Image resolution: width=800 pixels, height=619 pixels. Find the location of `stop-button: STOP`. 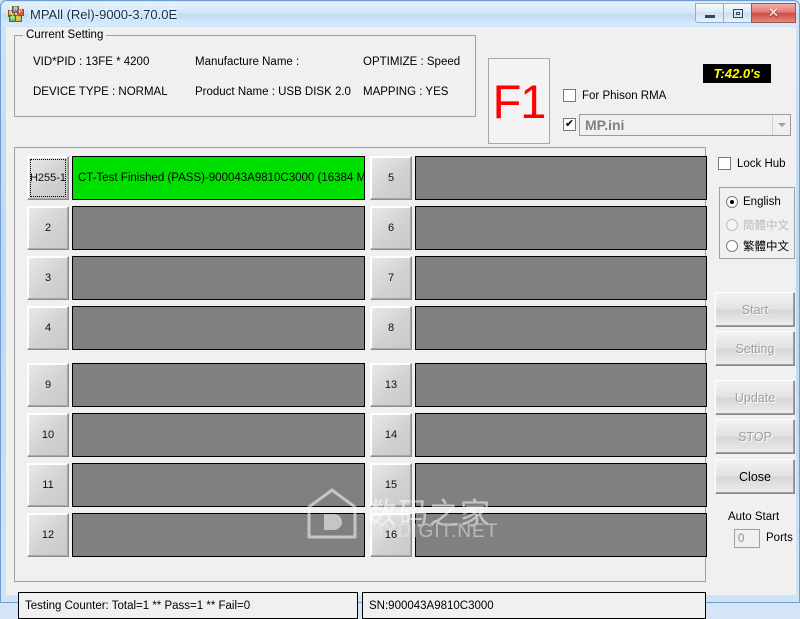

stop-button: STOP is located at coordinates (755, 436).